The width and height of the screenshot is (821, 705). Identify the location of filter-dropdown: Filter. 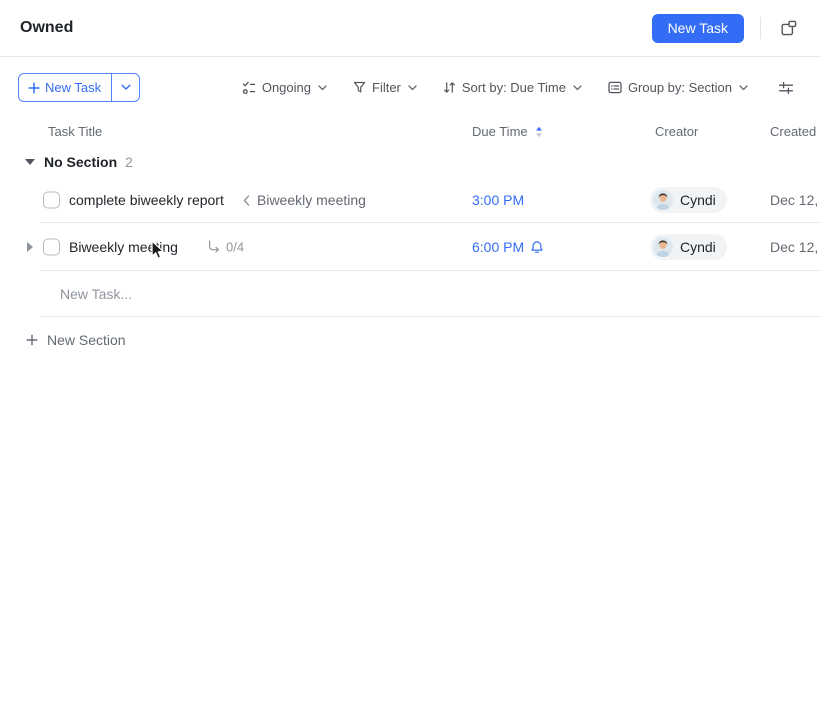
(385, 87).